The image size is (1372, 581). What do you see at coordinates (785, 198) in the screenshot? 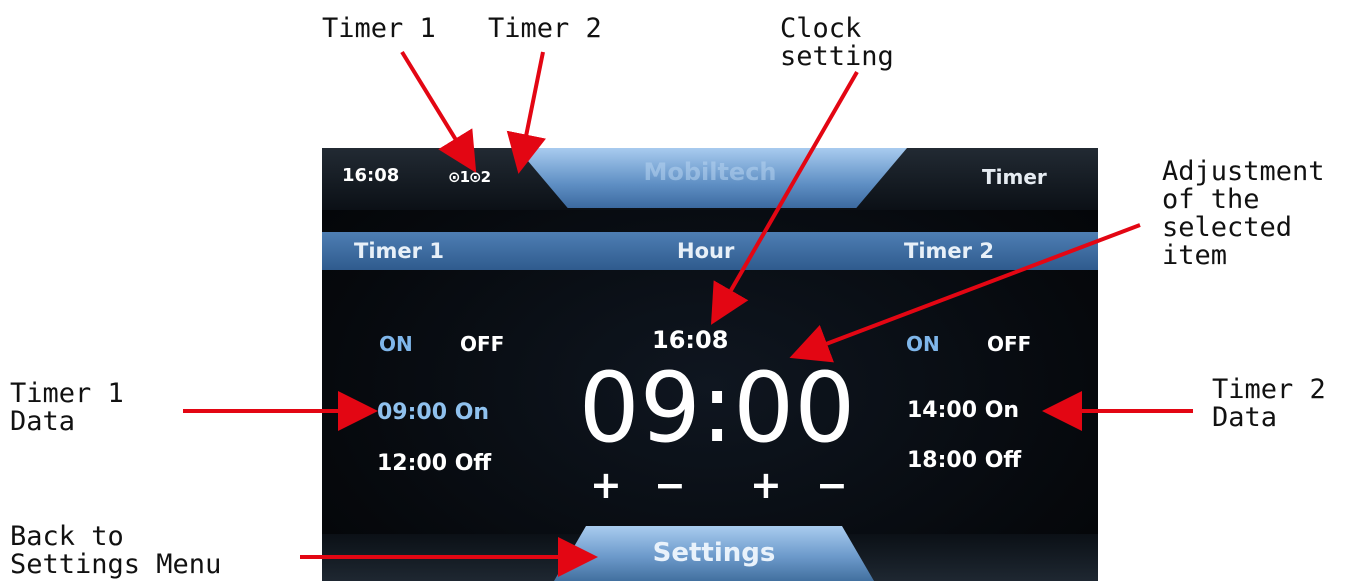
I see `arrow-clock-setting` at bounding box center [785, 198].